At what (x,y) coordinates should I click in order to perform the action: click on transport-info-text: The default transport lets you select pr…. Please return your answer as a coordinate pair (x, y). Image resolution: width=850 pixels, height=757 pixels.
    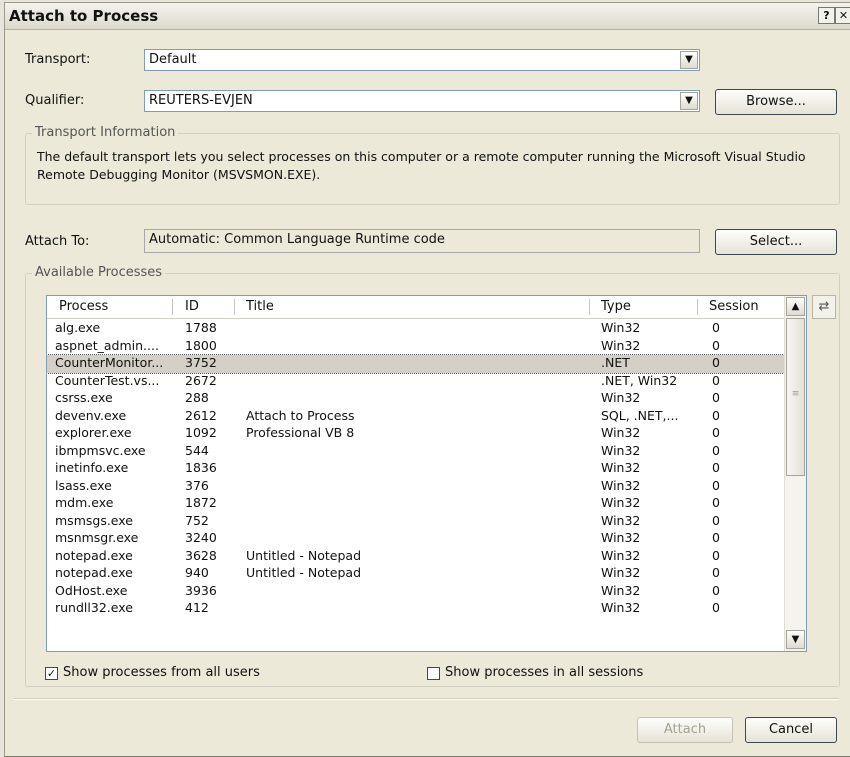
    Looking at the image, I should click on (421, 165).